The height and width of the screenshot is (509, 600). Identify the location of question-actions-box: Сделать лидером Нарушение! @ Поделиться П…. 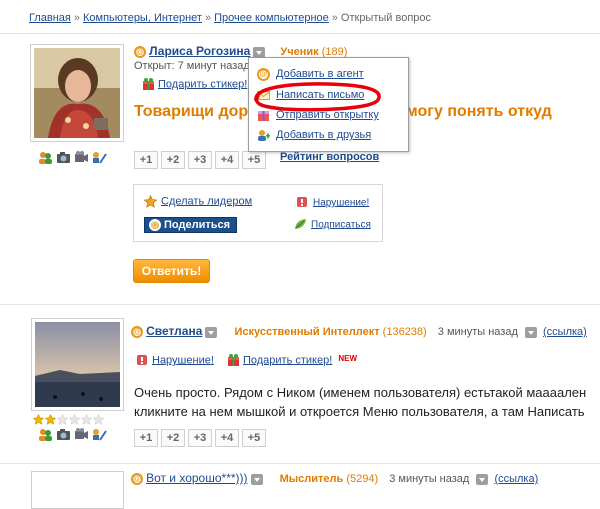
(258, 213).